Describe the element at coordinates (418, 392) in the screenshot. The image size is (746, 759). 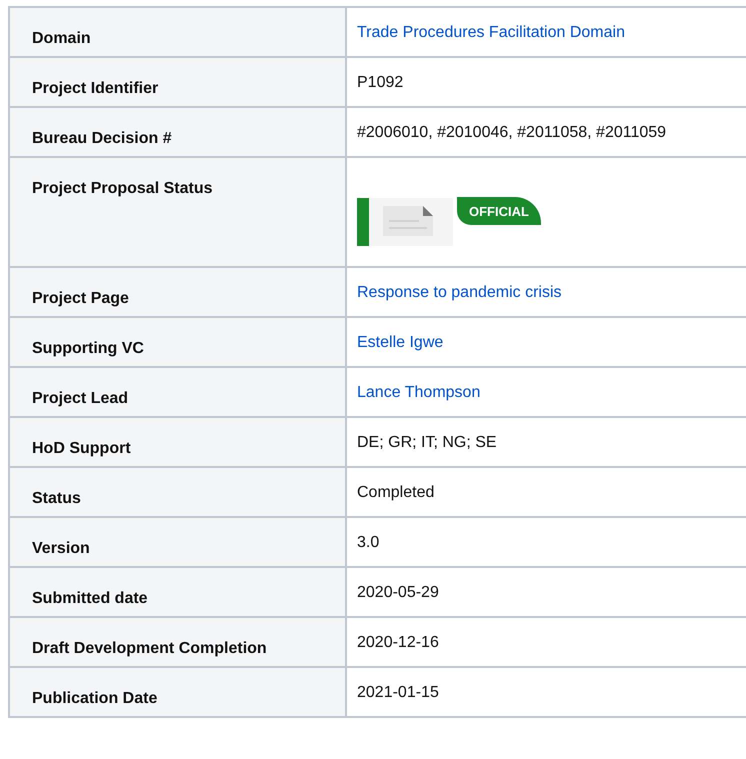
I see `value-link: Lance Thompson` at that location.